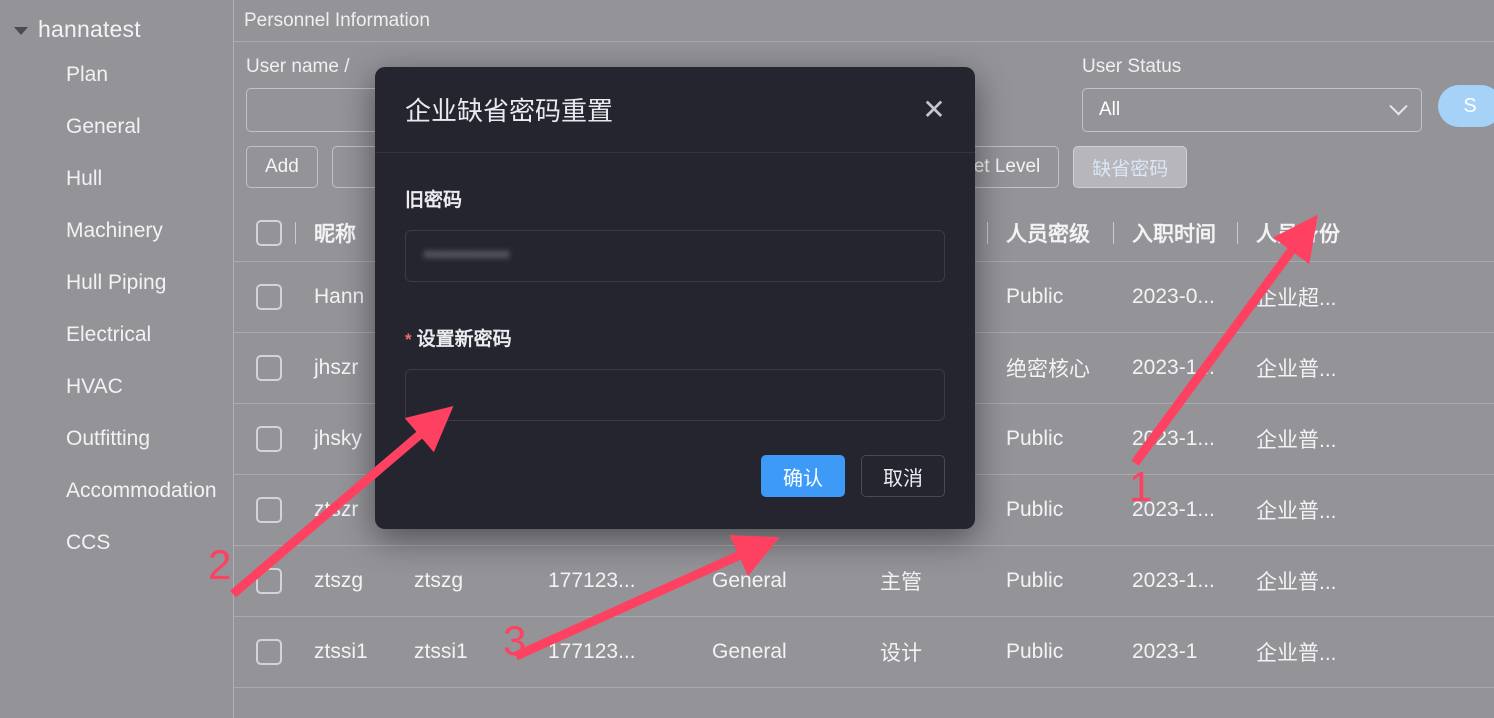 The height and width of the screenshot is (718, 1494). What do you see at coordinates (1110, 109) in the screenshot?
I see `user-status-value: All` at bounding box center [1110, 109].